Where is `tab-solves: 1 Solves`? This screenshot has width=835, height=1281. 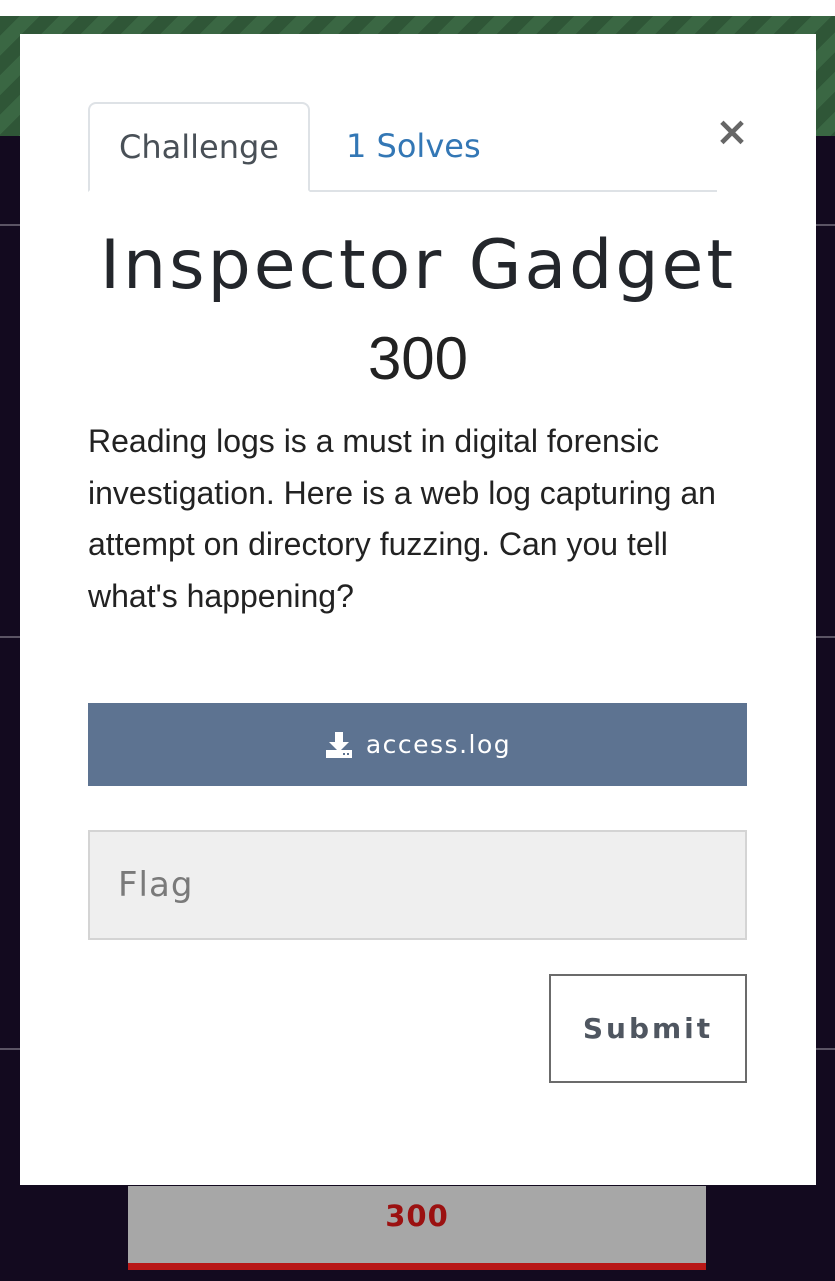 tab-solves: 1 Solves is located at coordinates (413, 146).